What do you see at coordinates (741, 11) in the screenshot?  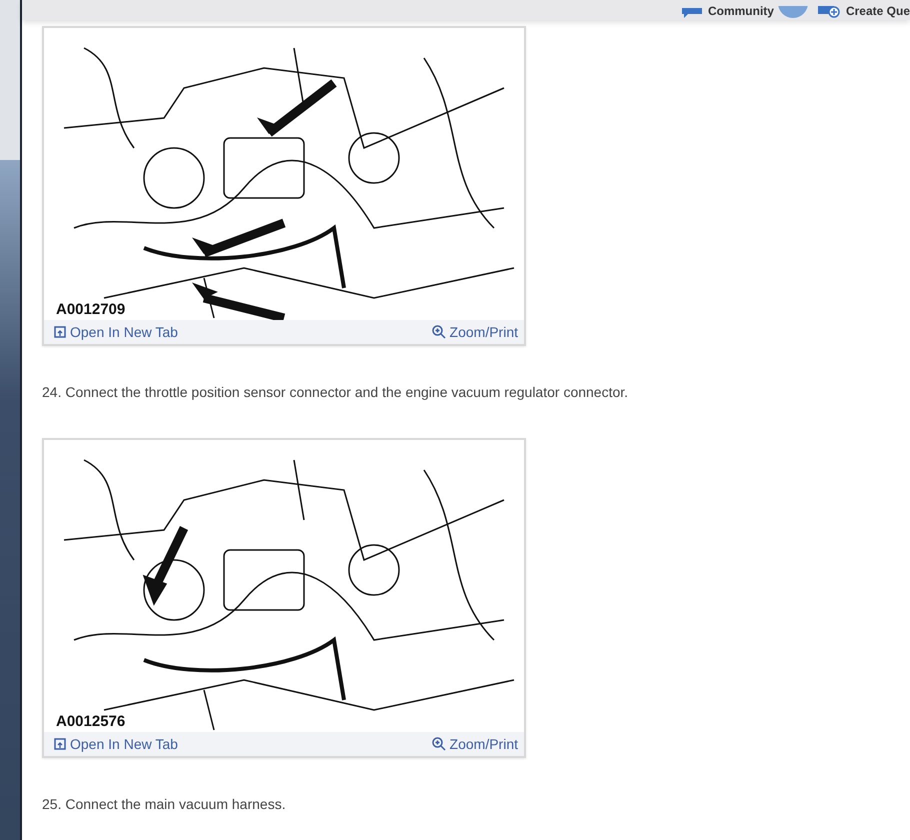 I see `community-link: Community` at bounding box center [741, 11].